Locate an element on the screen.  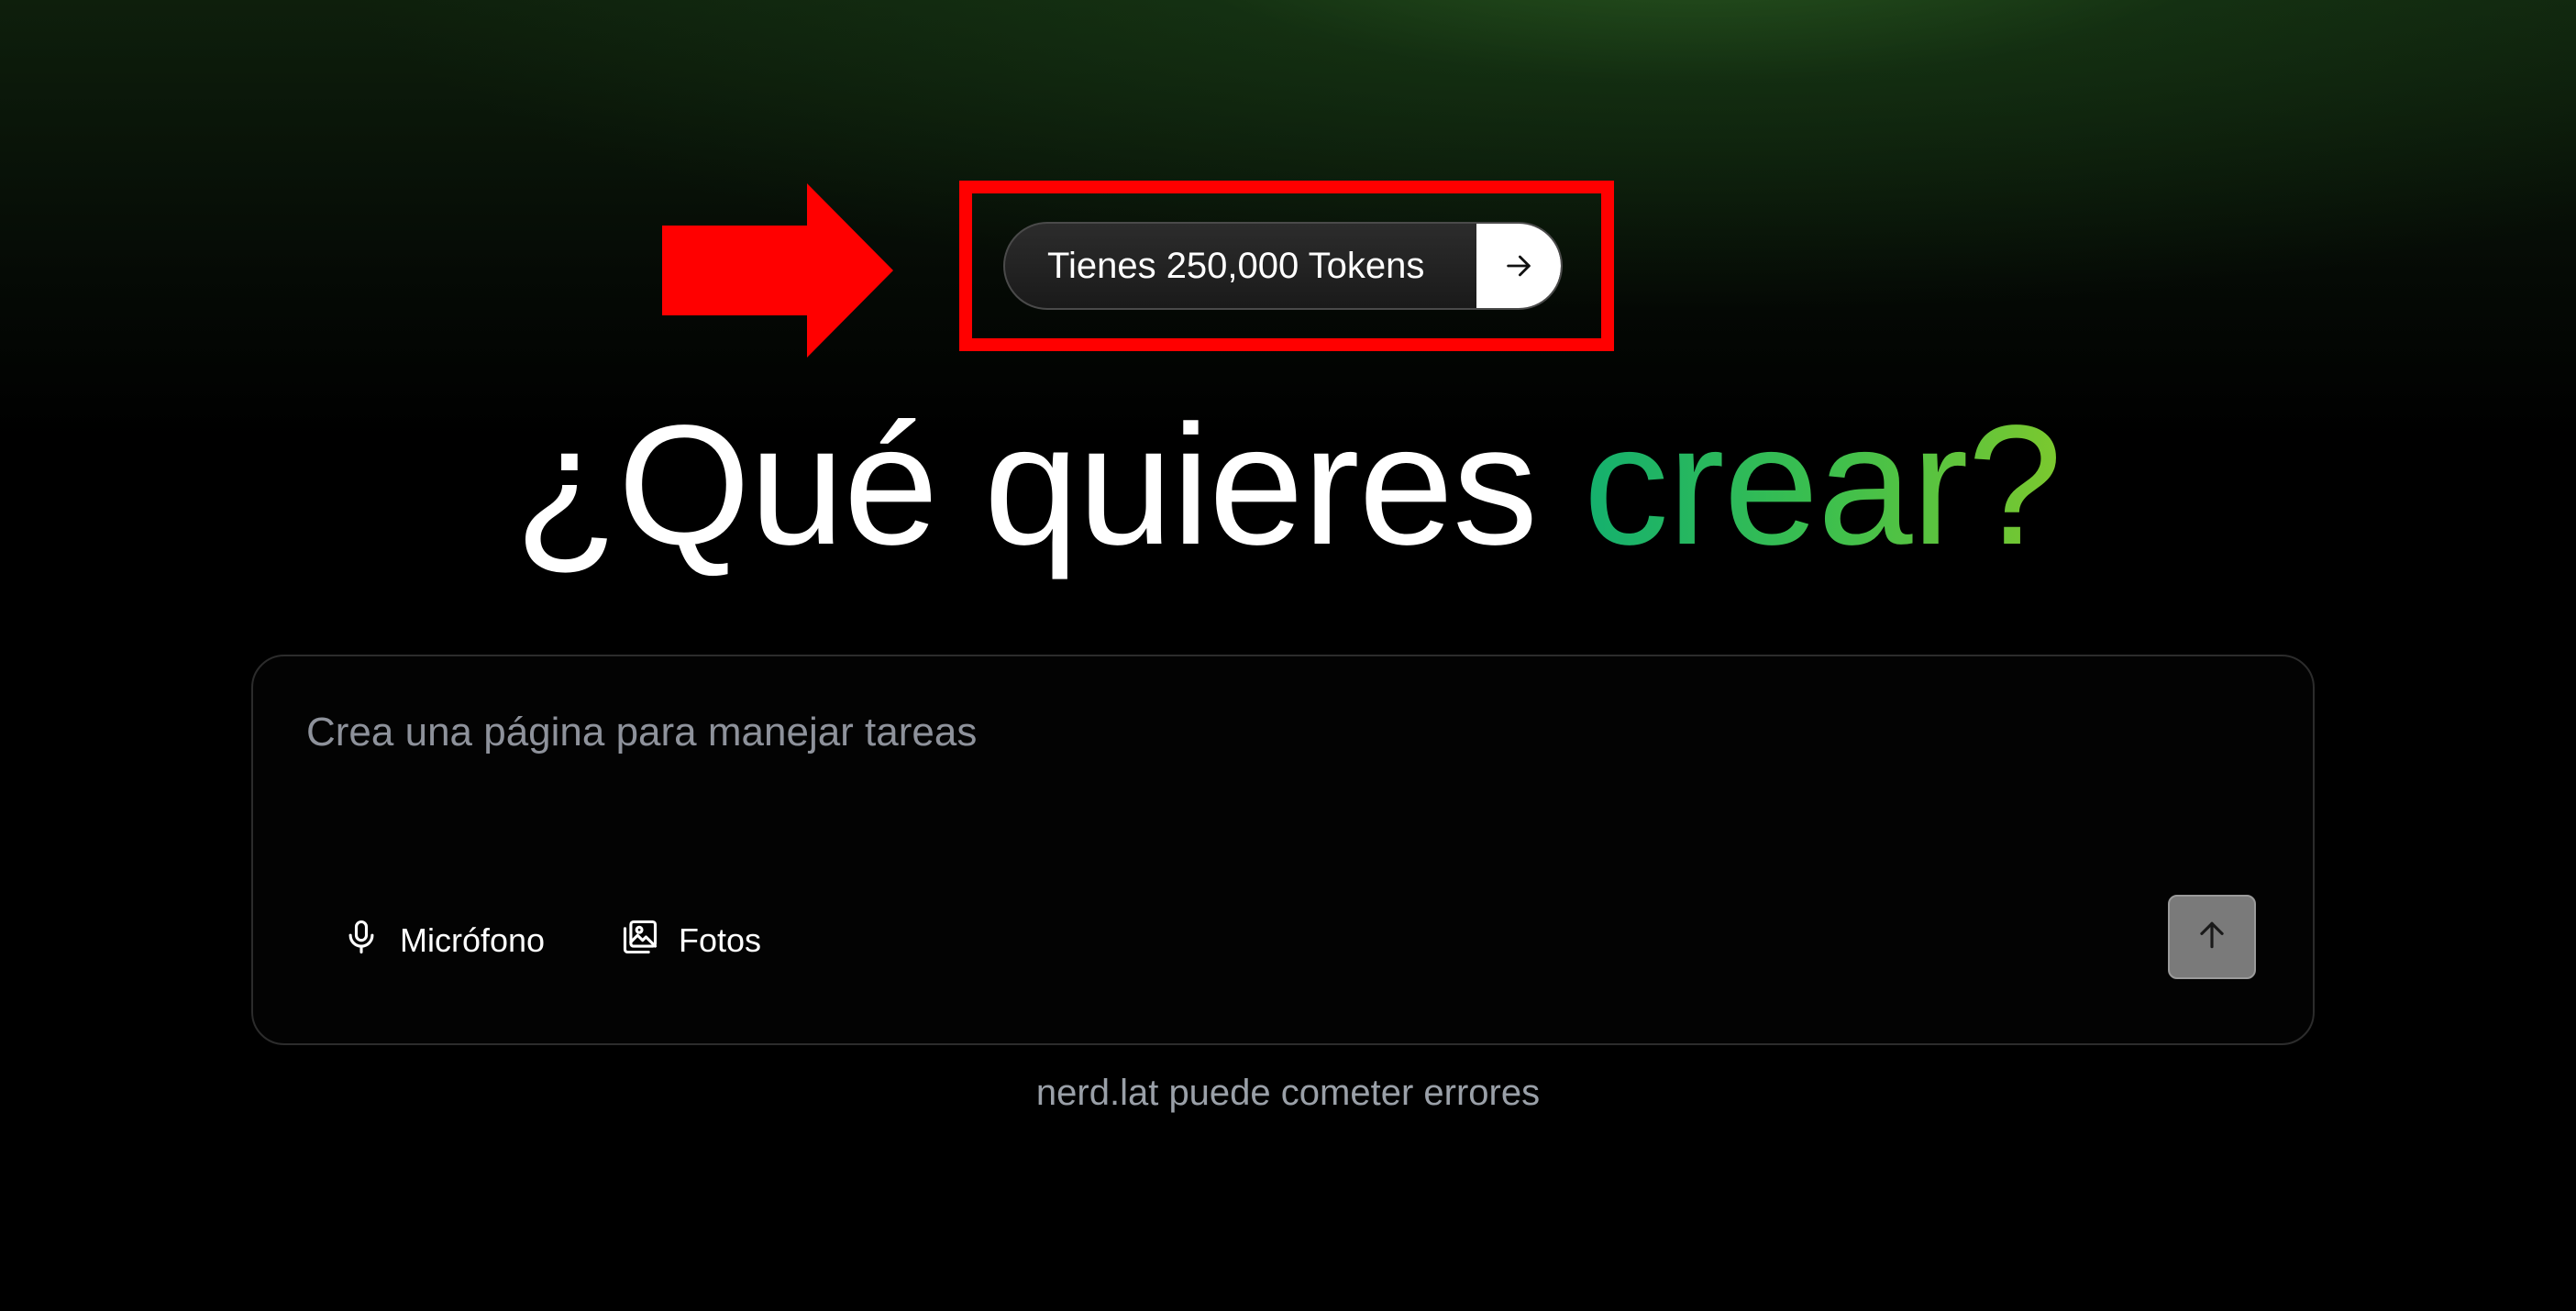
microphone-label: Micrófono is located at coordinates (473, 940).